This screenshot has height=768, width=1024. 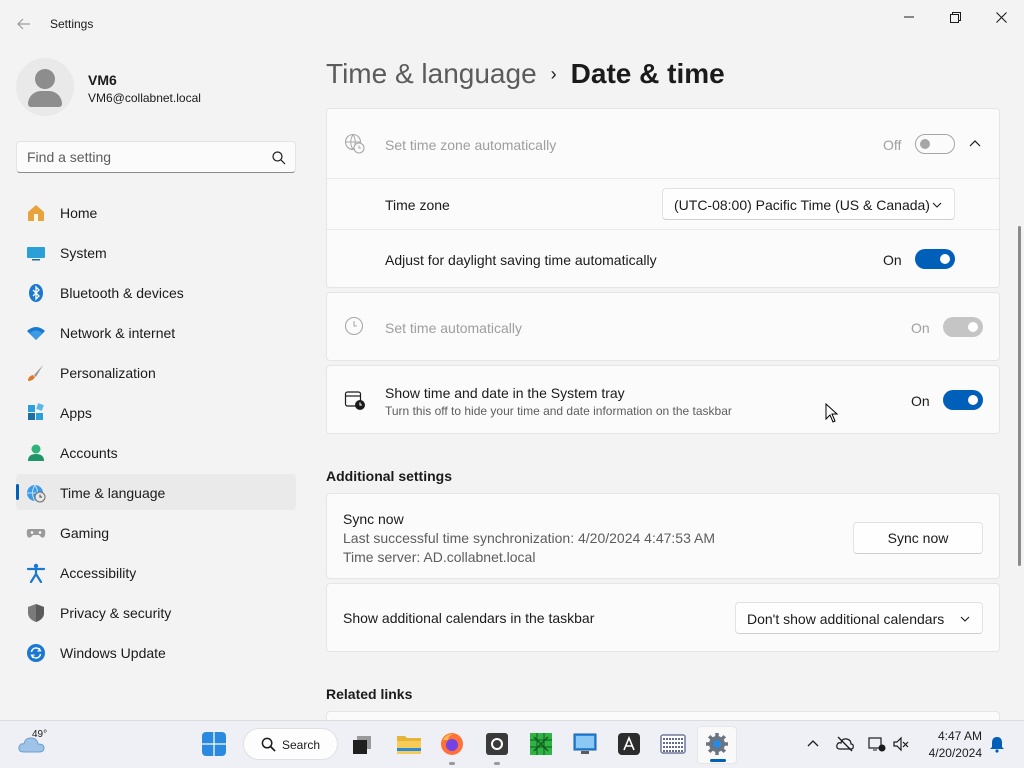 I want to click on sidebar-item-label: Accounts, so click(x=89, y=453).